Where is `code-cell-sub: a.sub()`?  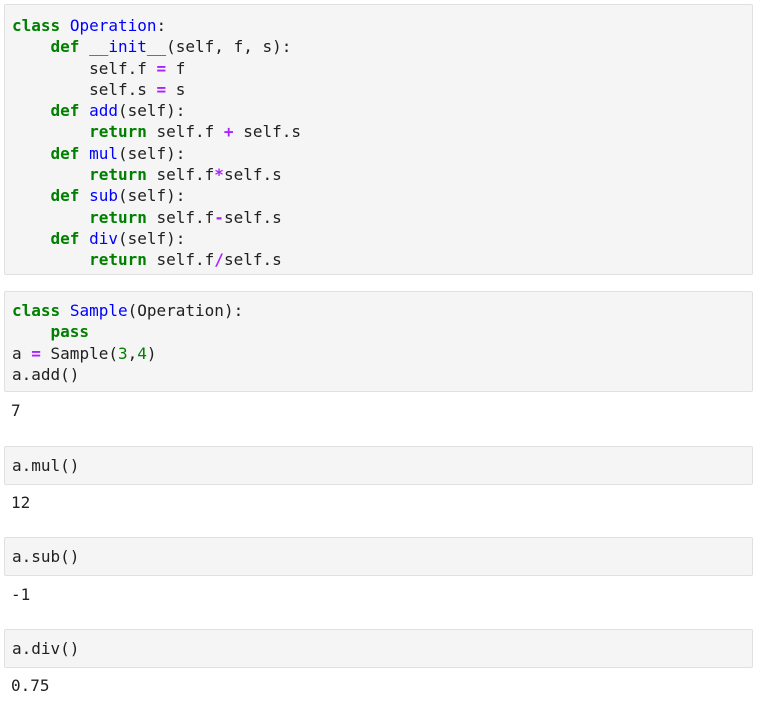 code-cell-sub: a.sub() is located at coordinates (378, 556).